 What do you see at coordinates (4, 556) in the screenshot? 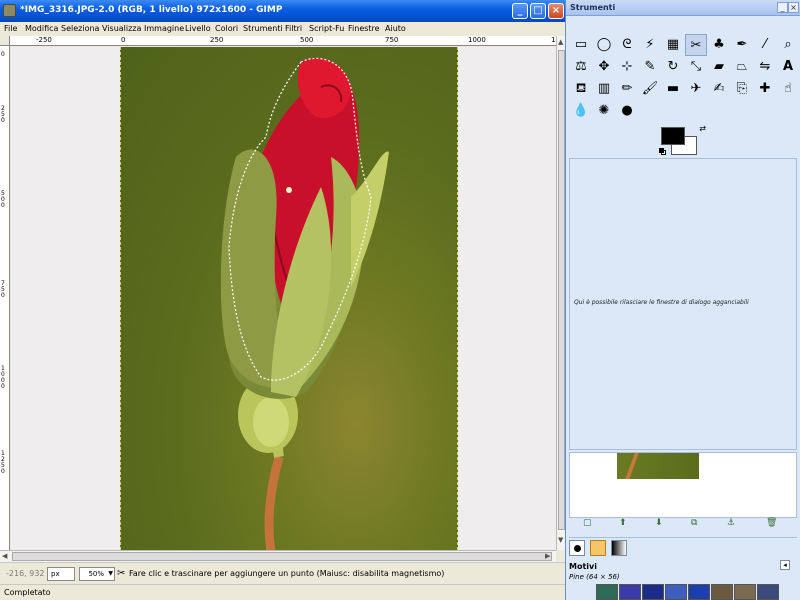
I see `scroll-left-icon: ◀` at bounding box center [4, 556].